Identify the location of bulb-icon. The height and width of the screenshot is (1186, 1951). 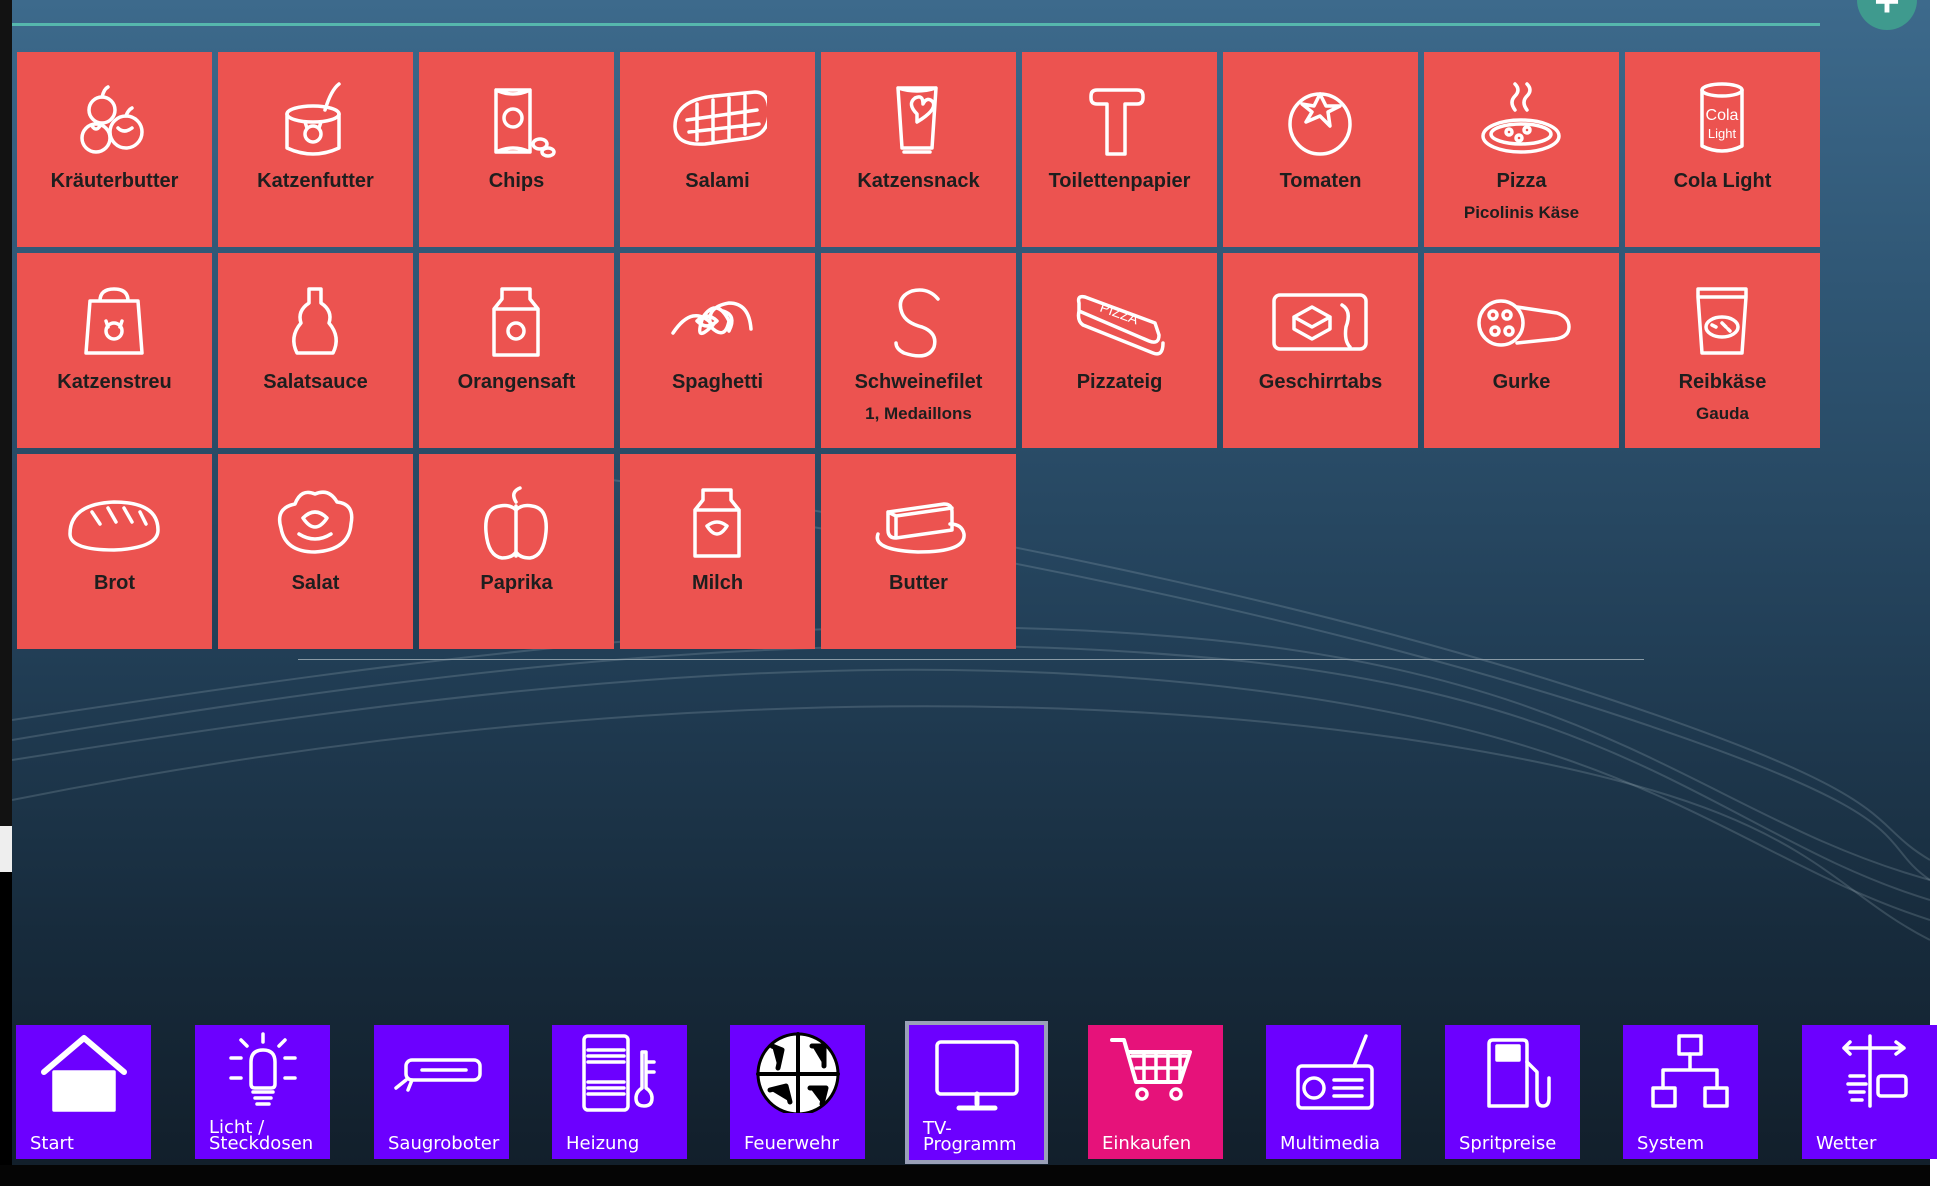
(263, 1069).